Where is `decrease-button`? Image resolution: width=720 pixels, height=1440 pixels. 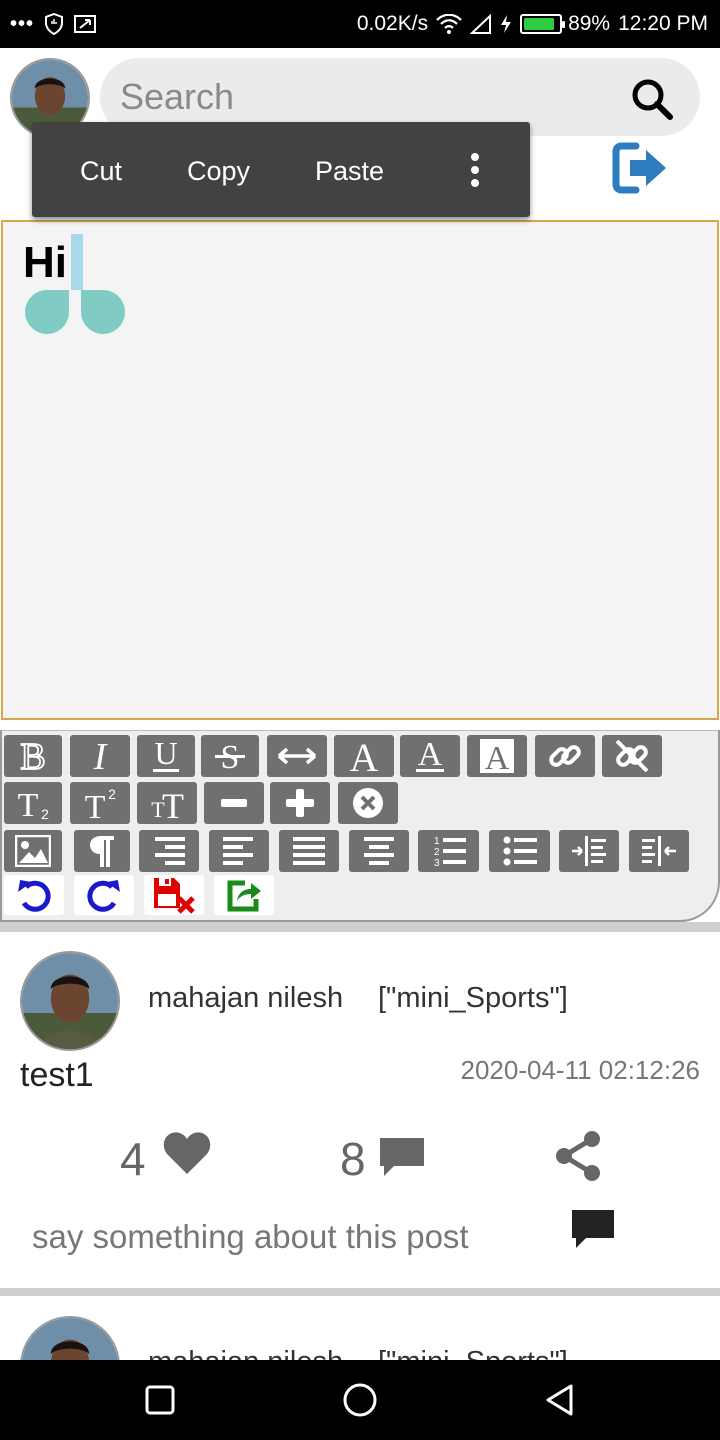 decrease-button is located at coordinates (234, 803).